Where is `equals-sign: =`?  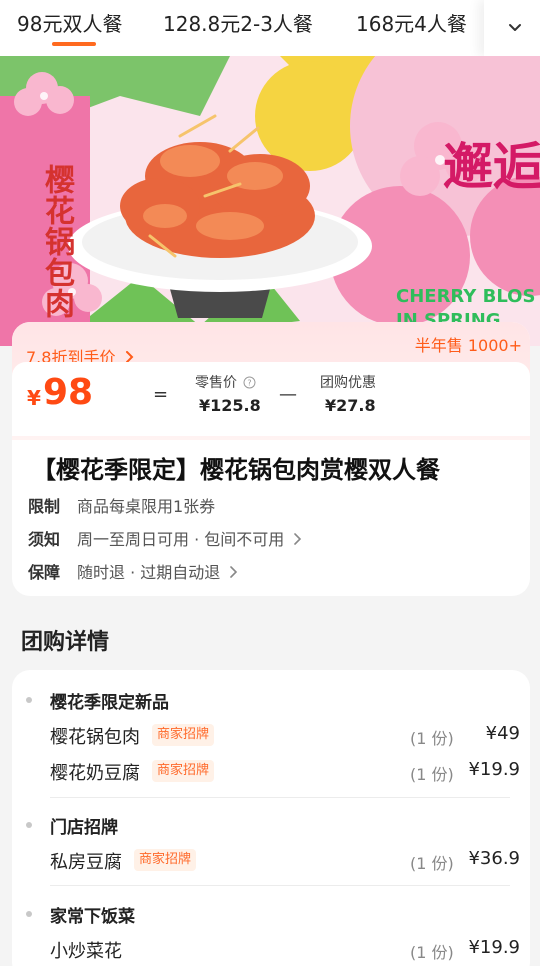 equals-sign: = is located at coordinates (161, 394).